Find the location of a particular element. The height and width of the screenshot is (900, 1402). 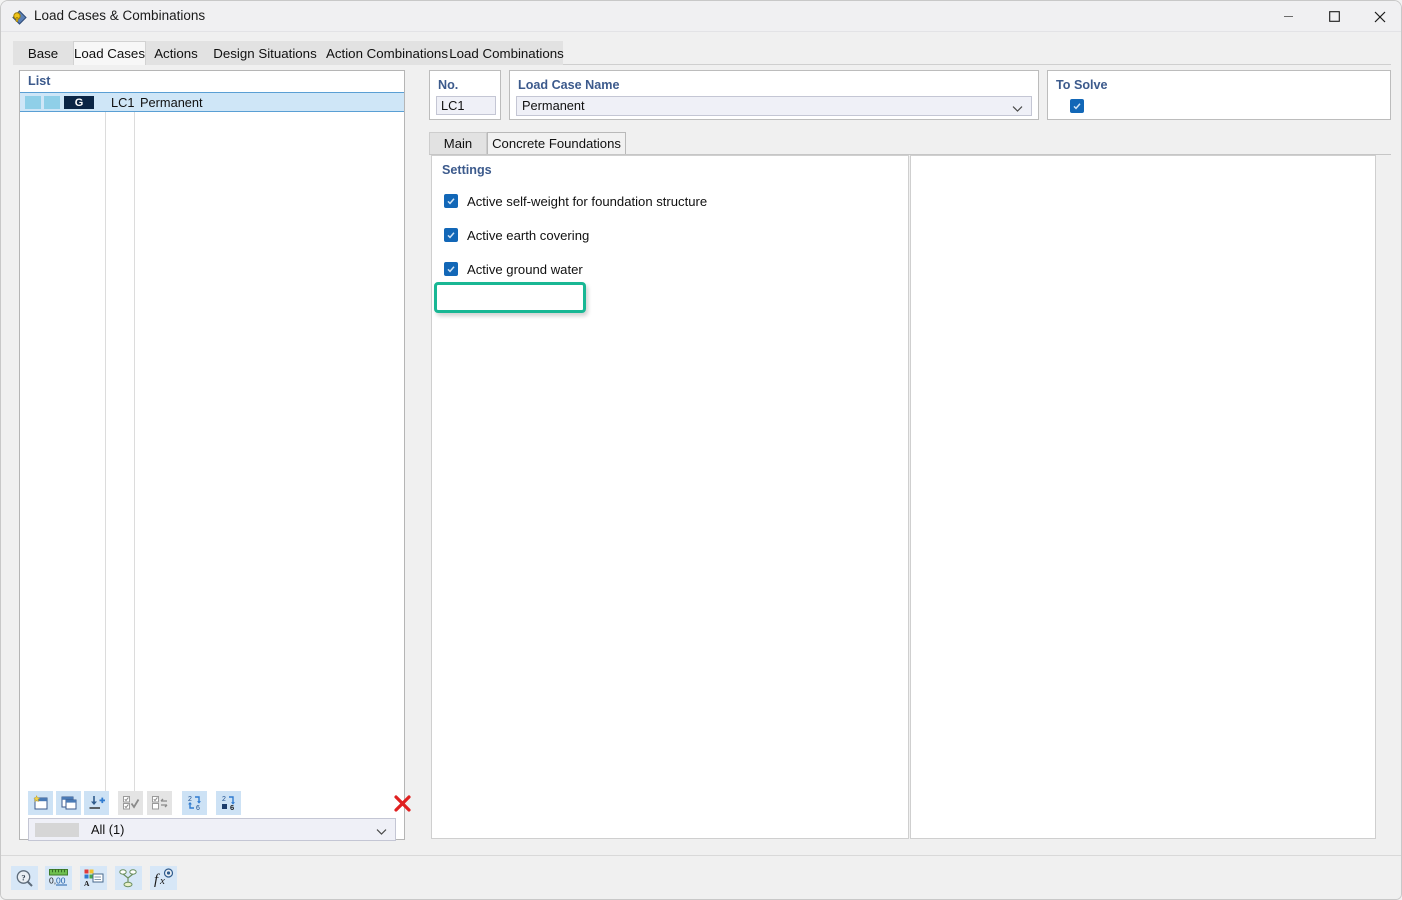

formula-icon: f x is located at coordinates (163, 878).